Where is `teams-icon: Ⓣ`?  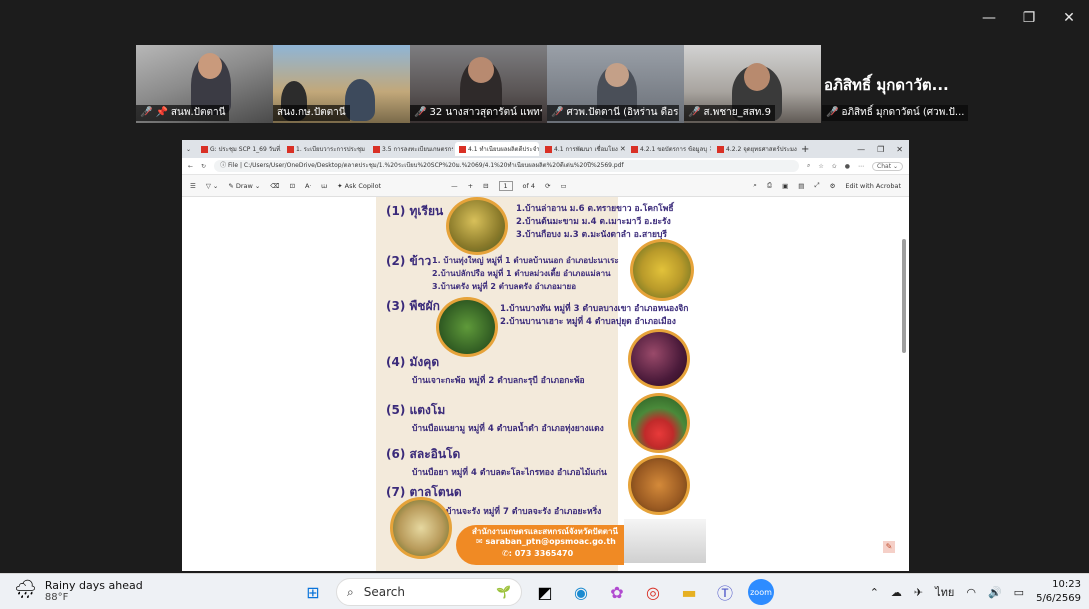 teams-icon: Ⓣ is located at coordinates (725, 592).